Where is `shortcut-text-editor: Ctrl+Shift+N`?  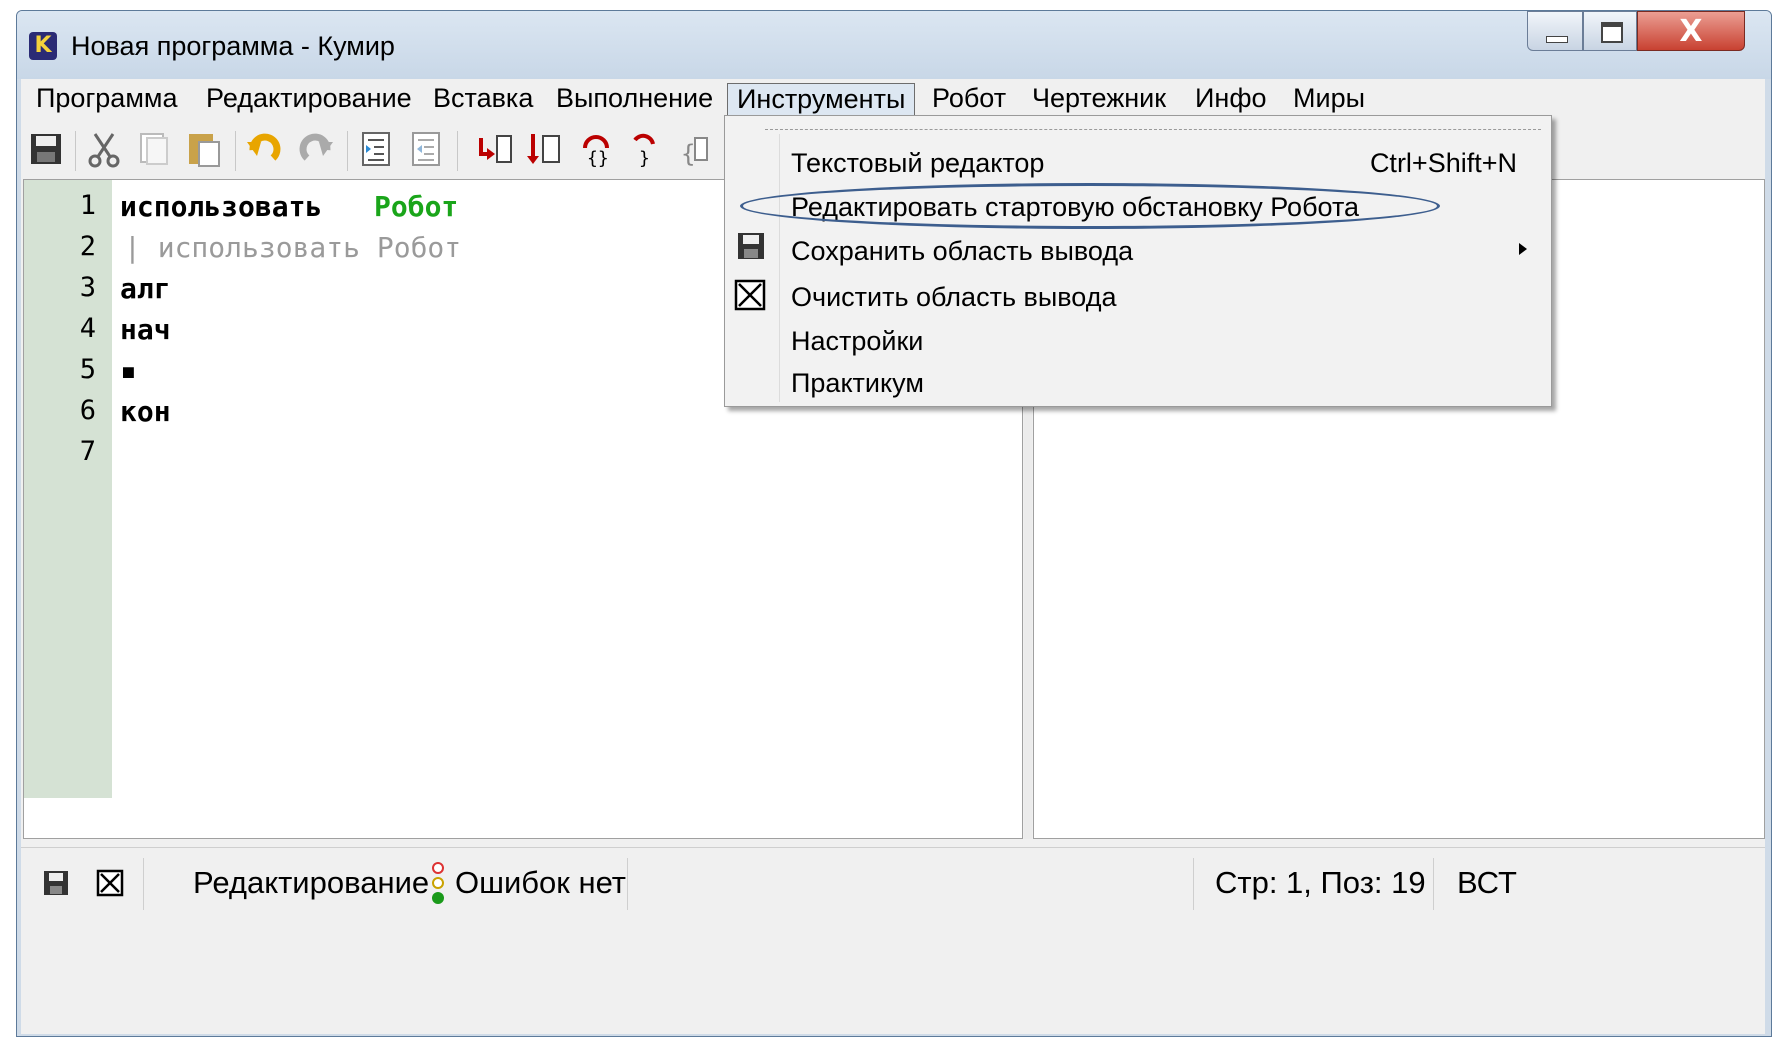
shortcut-text-editor: Ctrl+Shift+N is located at coordinates (1443, 163).